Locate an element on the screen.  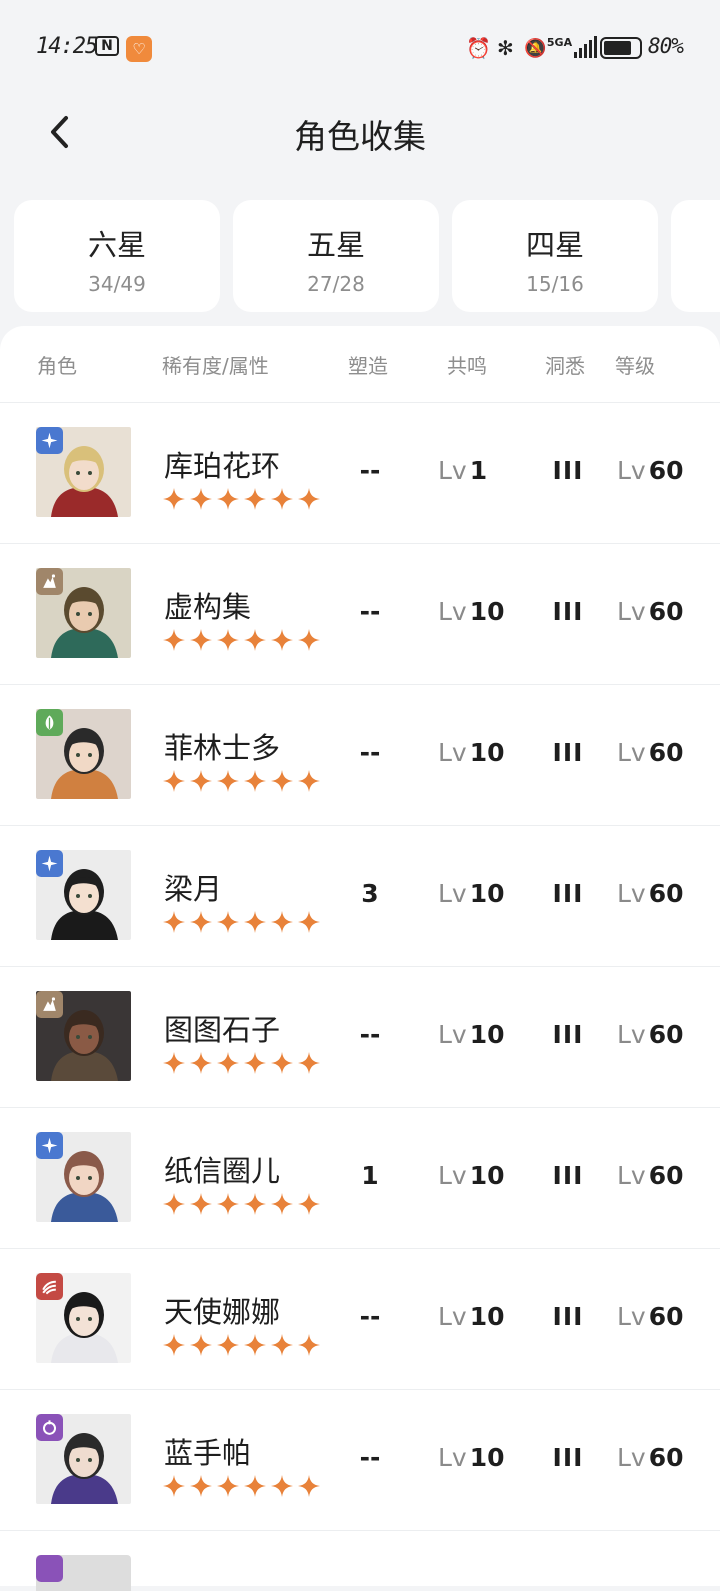
table-row: 库珀花环 -- Lv 1 III Lv 60 is located at coordinates (360, 473).